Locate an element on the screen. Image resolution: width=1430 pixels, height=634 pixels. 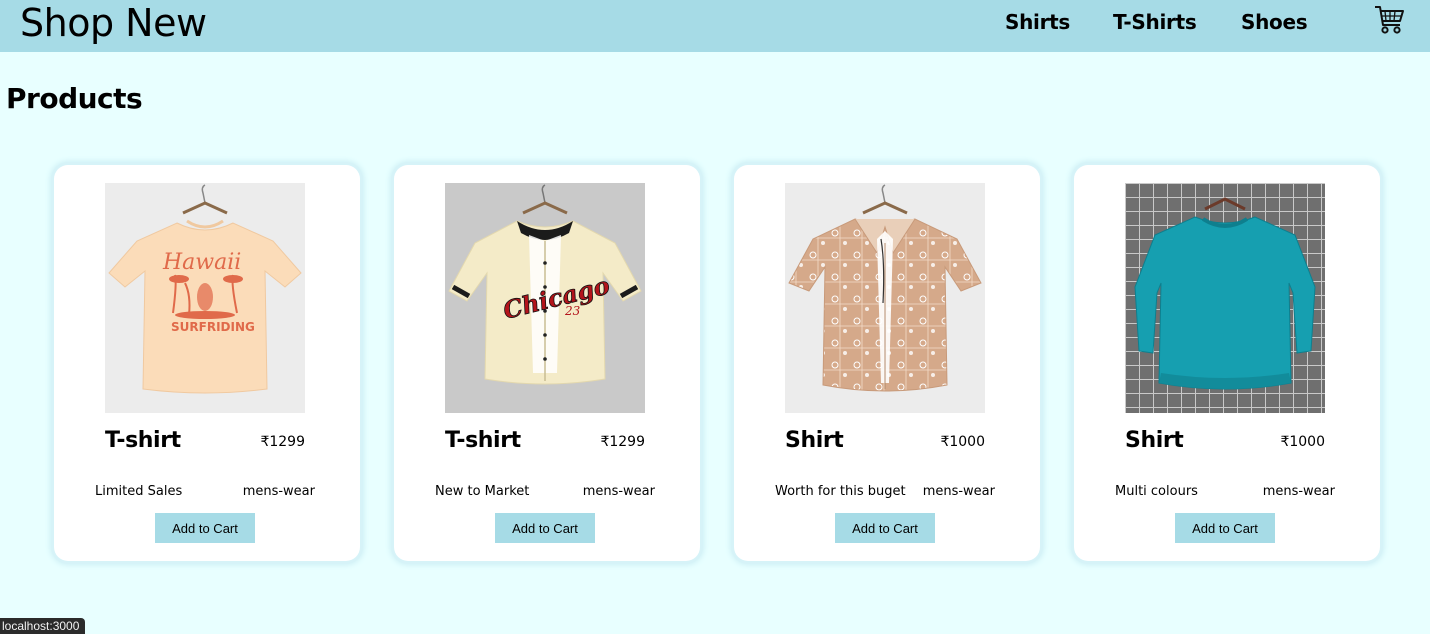
brand-logo: Shop New is located at coordinates (113, 23).